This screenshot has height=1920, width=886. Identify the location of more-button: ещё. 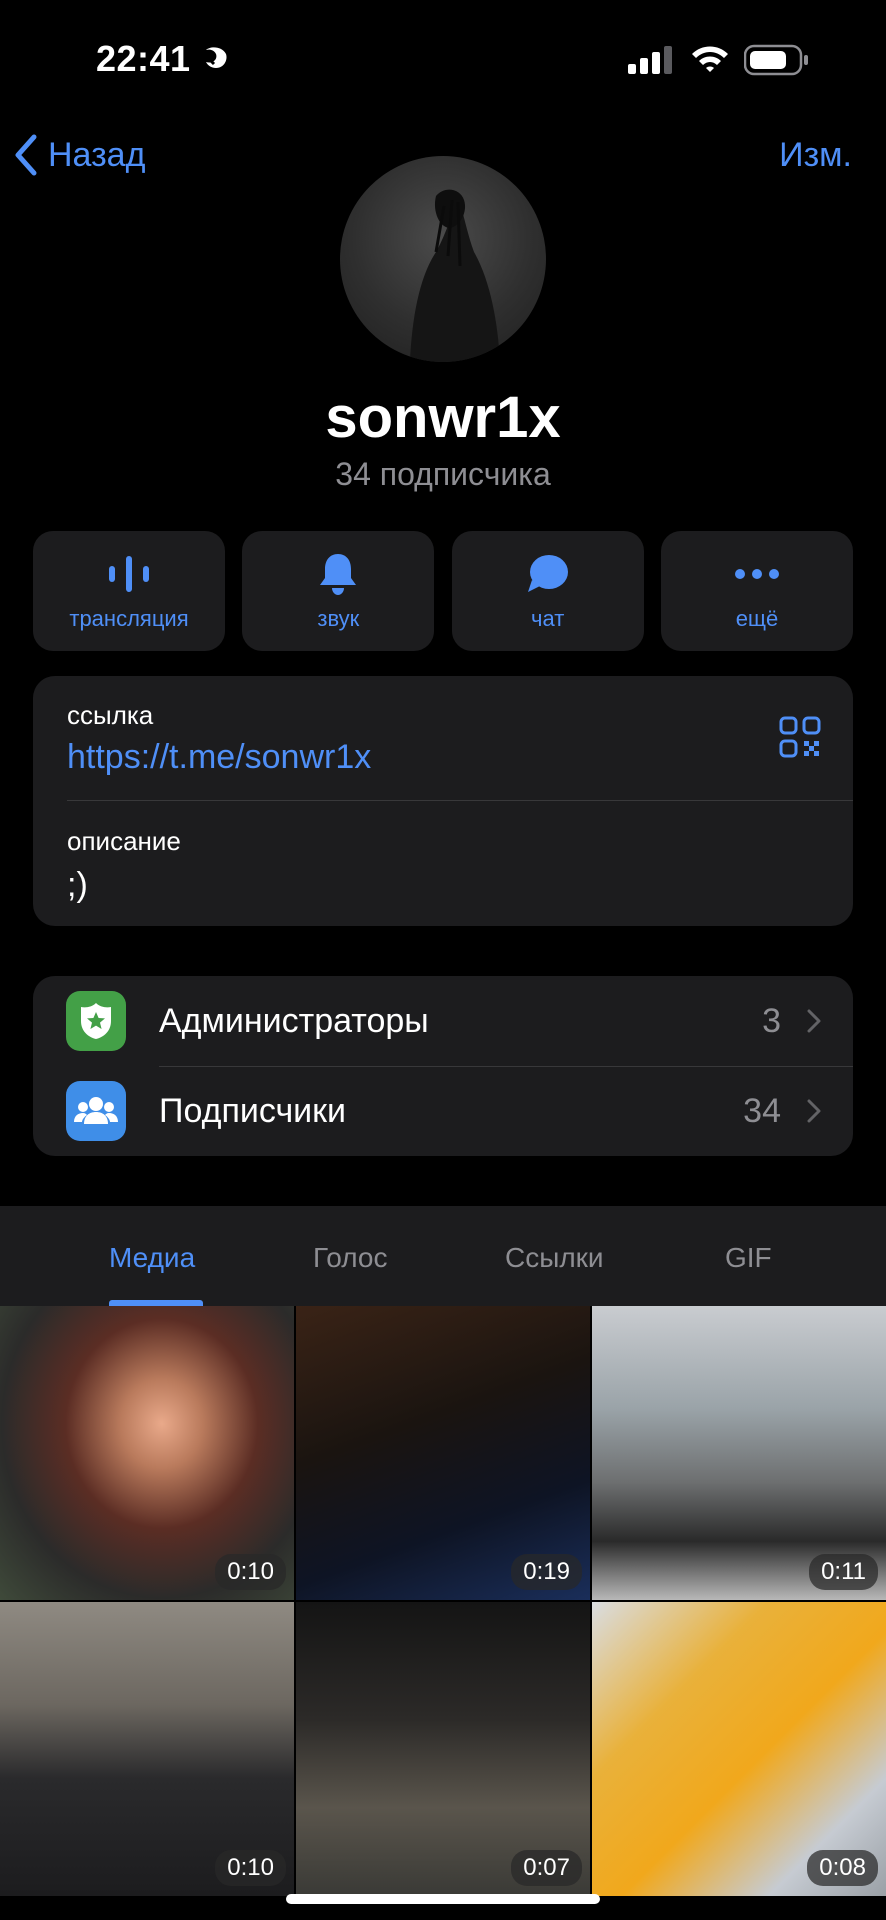
(756, 591).